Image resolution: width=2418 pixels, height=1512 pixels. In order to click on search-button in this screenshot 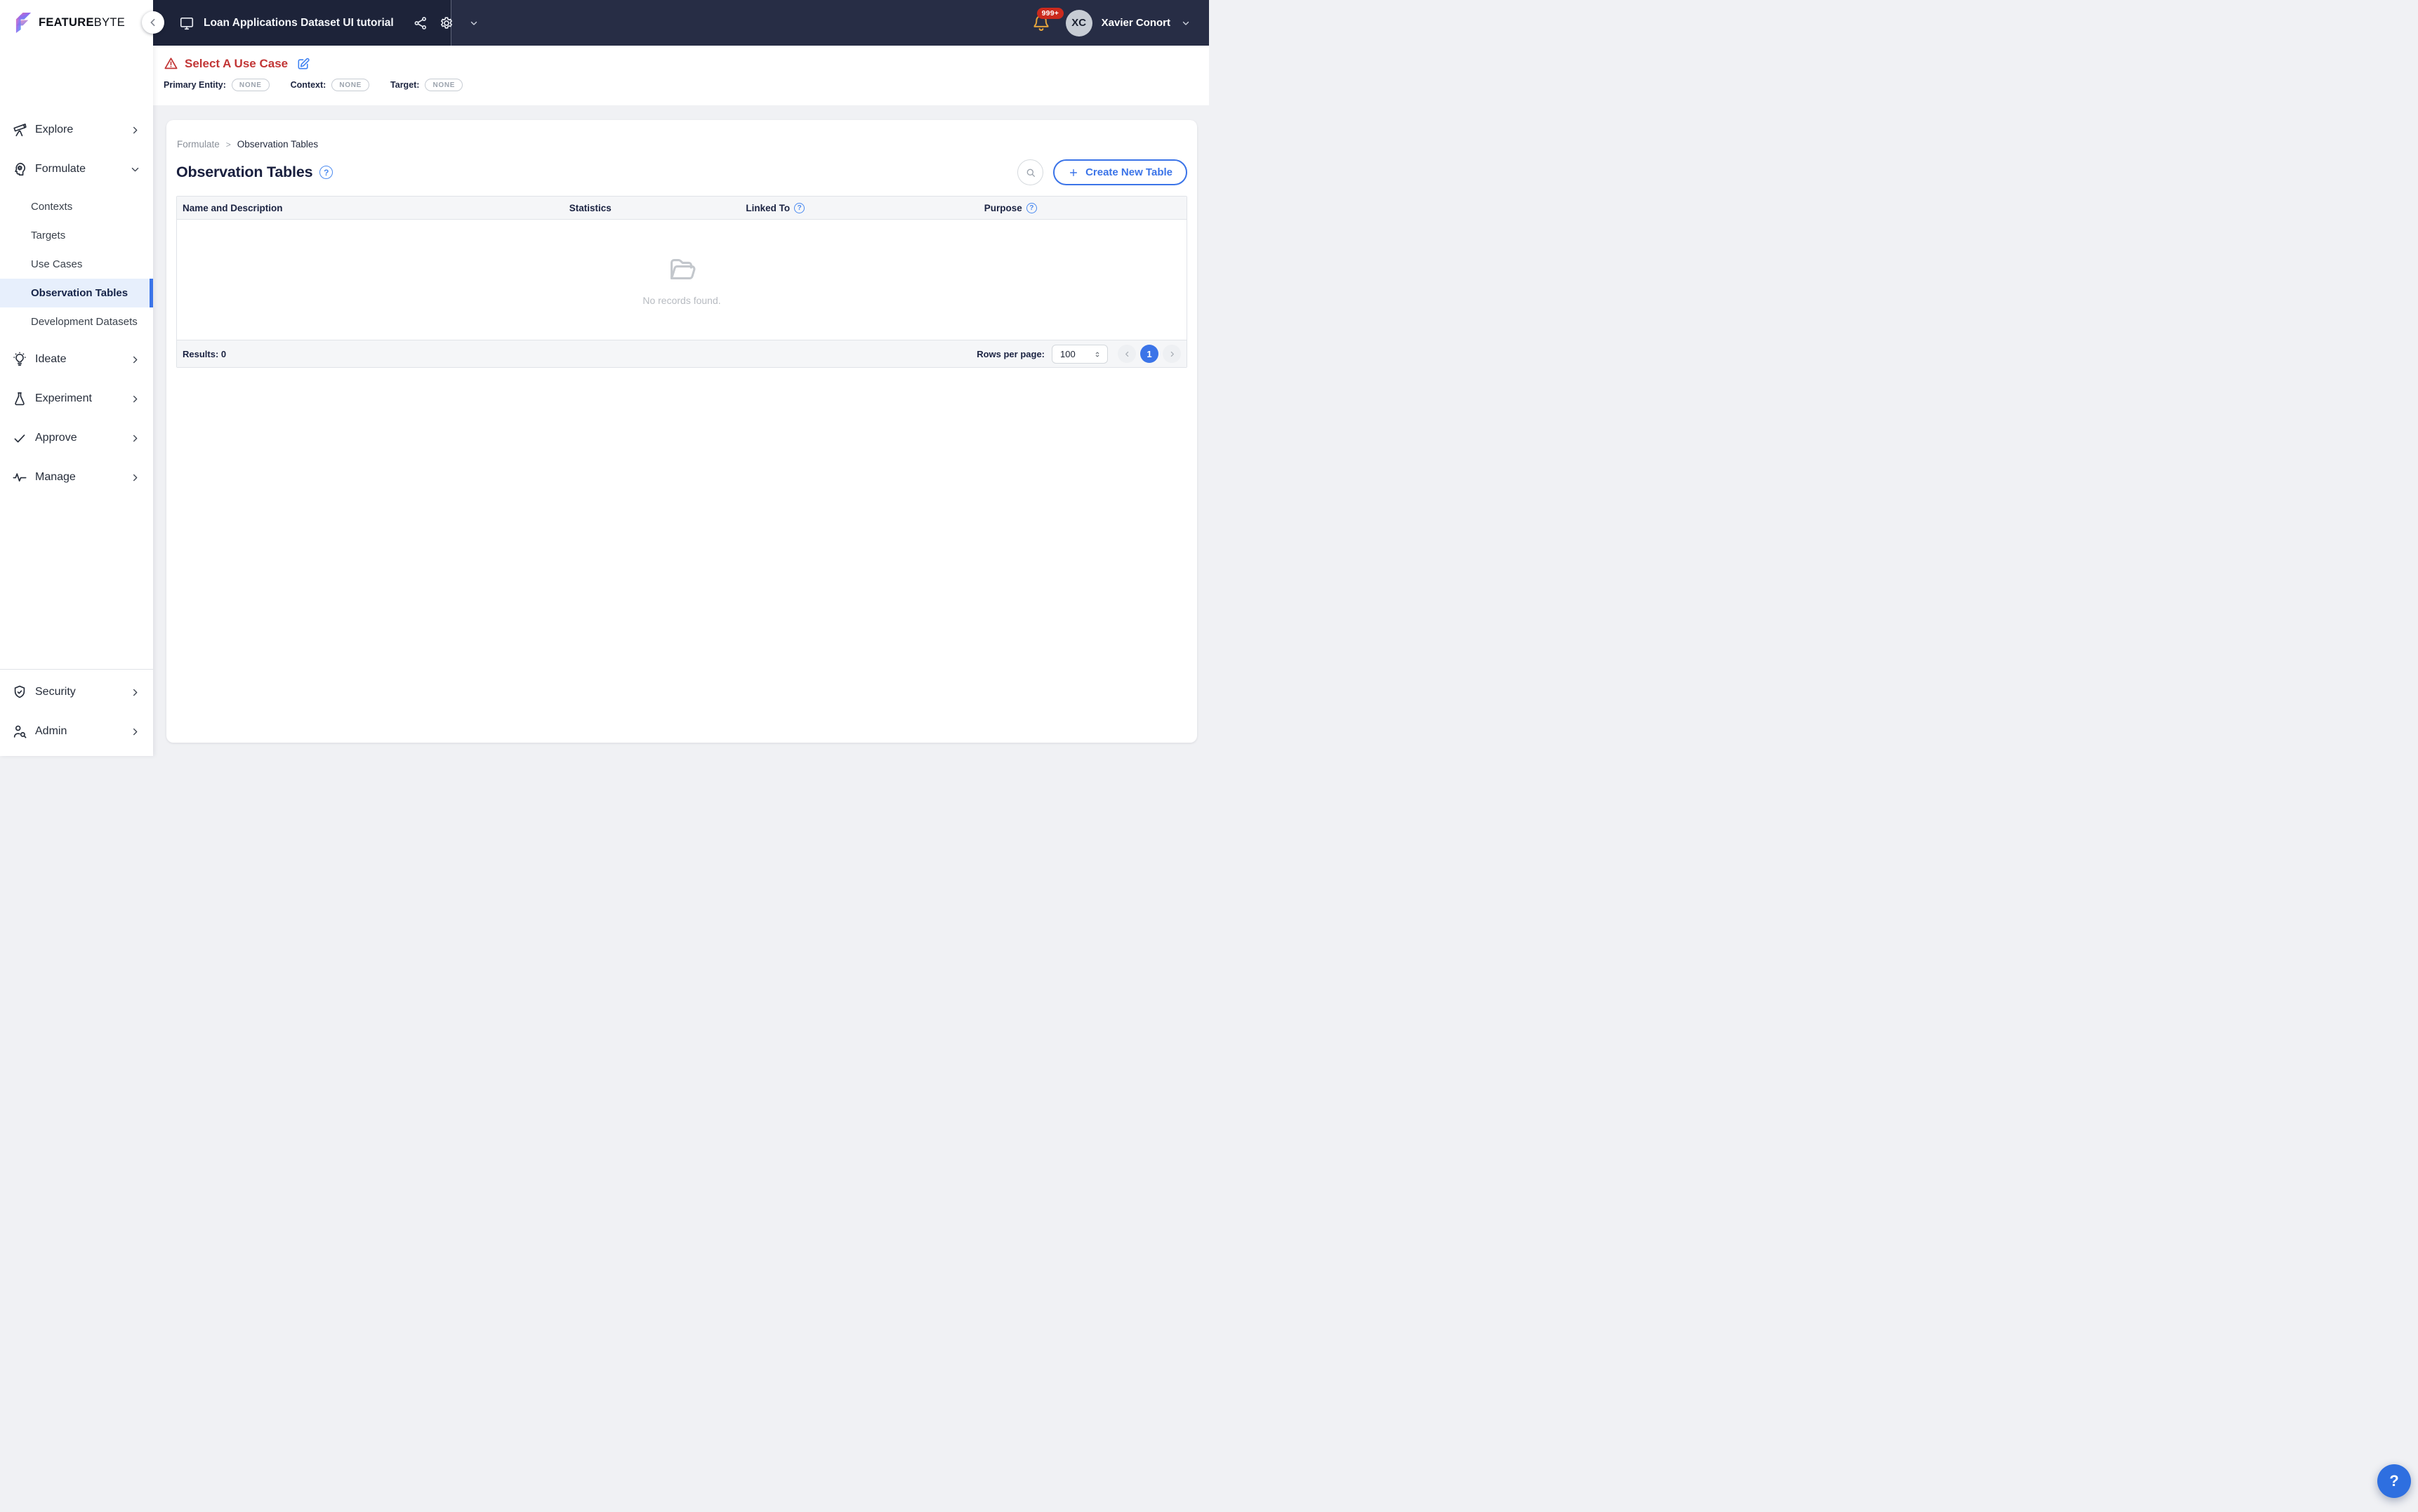, I will do `click(1030, 172)`.